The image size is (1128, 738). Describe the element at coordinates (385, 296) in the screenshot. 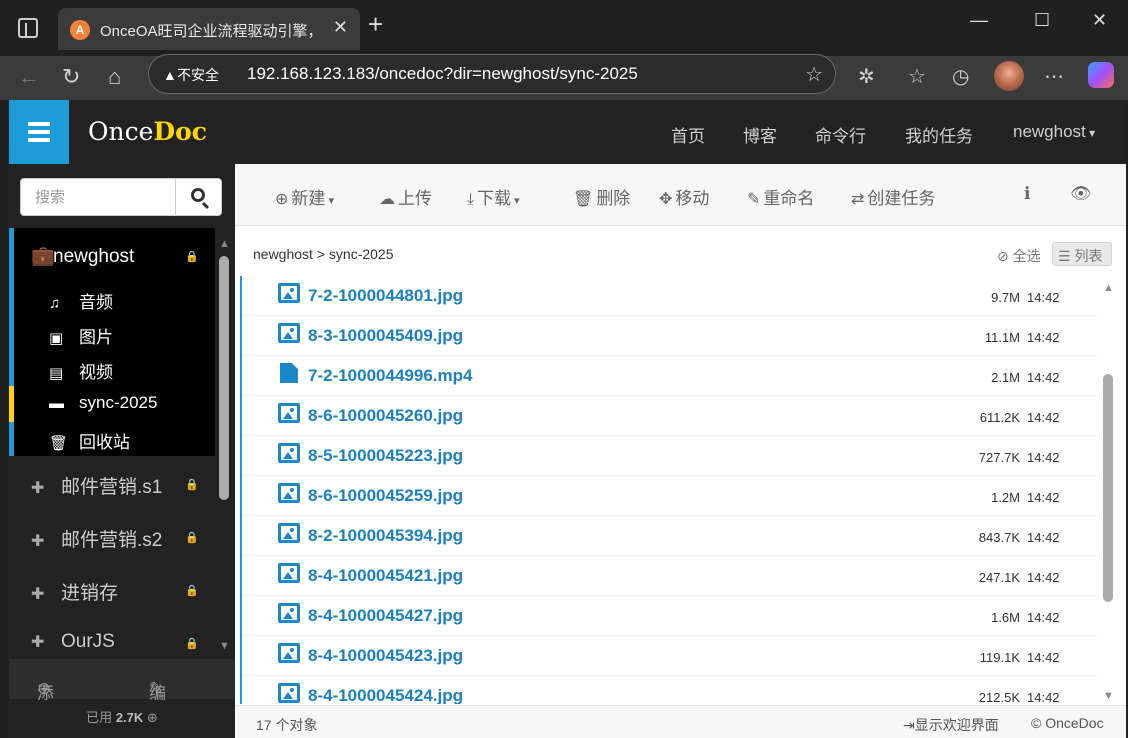

I see `file-name-link: 7-2-1000044801.jpg` at that location.